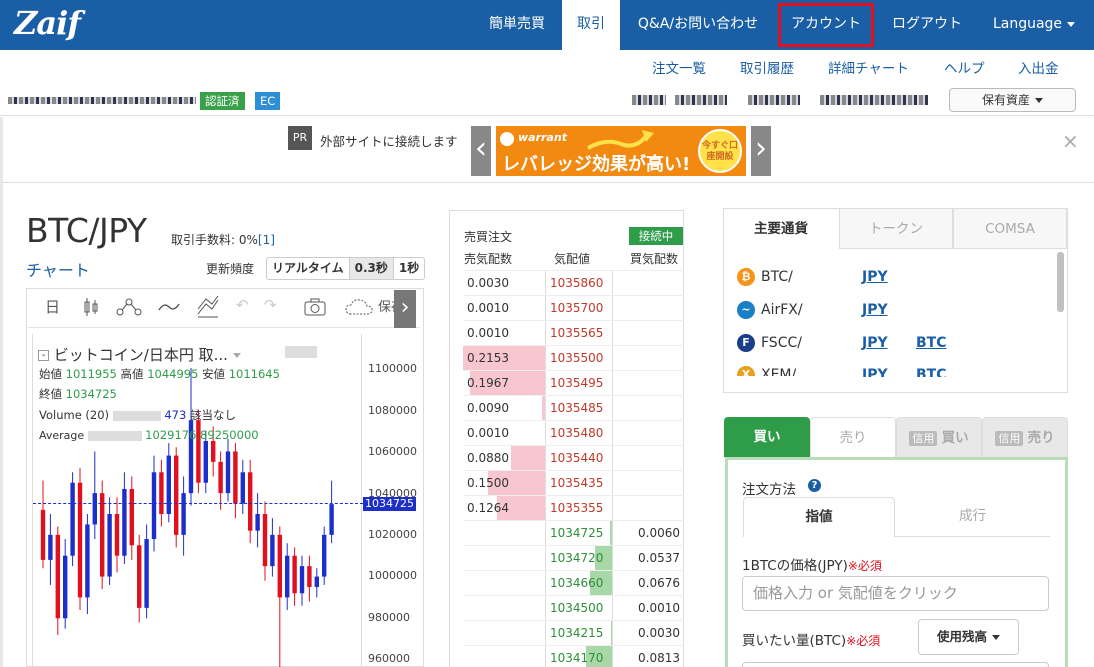 The width and height of the screenshot is (1094, 667). I want to click on toolbar-scroll-arrow-icon: ›, so click(405, 309).